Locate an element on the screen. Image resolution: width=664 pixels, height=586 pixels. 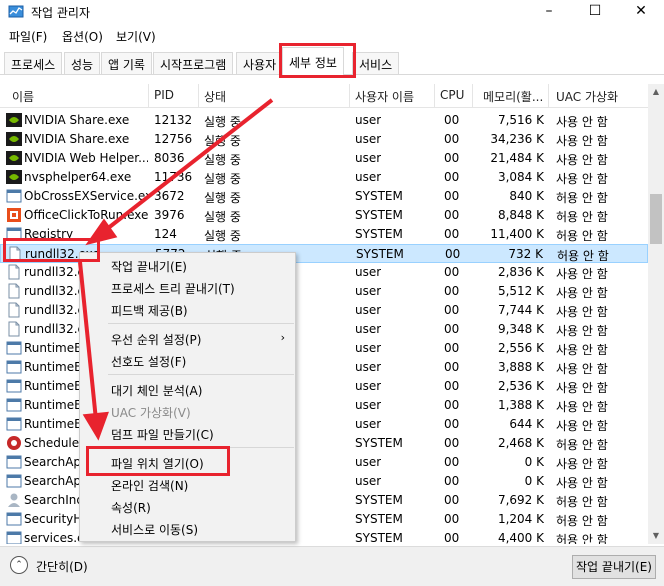
process-name: ObCrossEXService.exe is located at coordinates (86, 196).